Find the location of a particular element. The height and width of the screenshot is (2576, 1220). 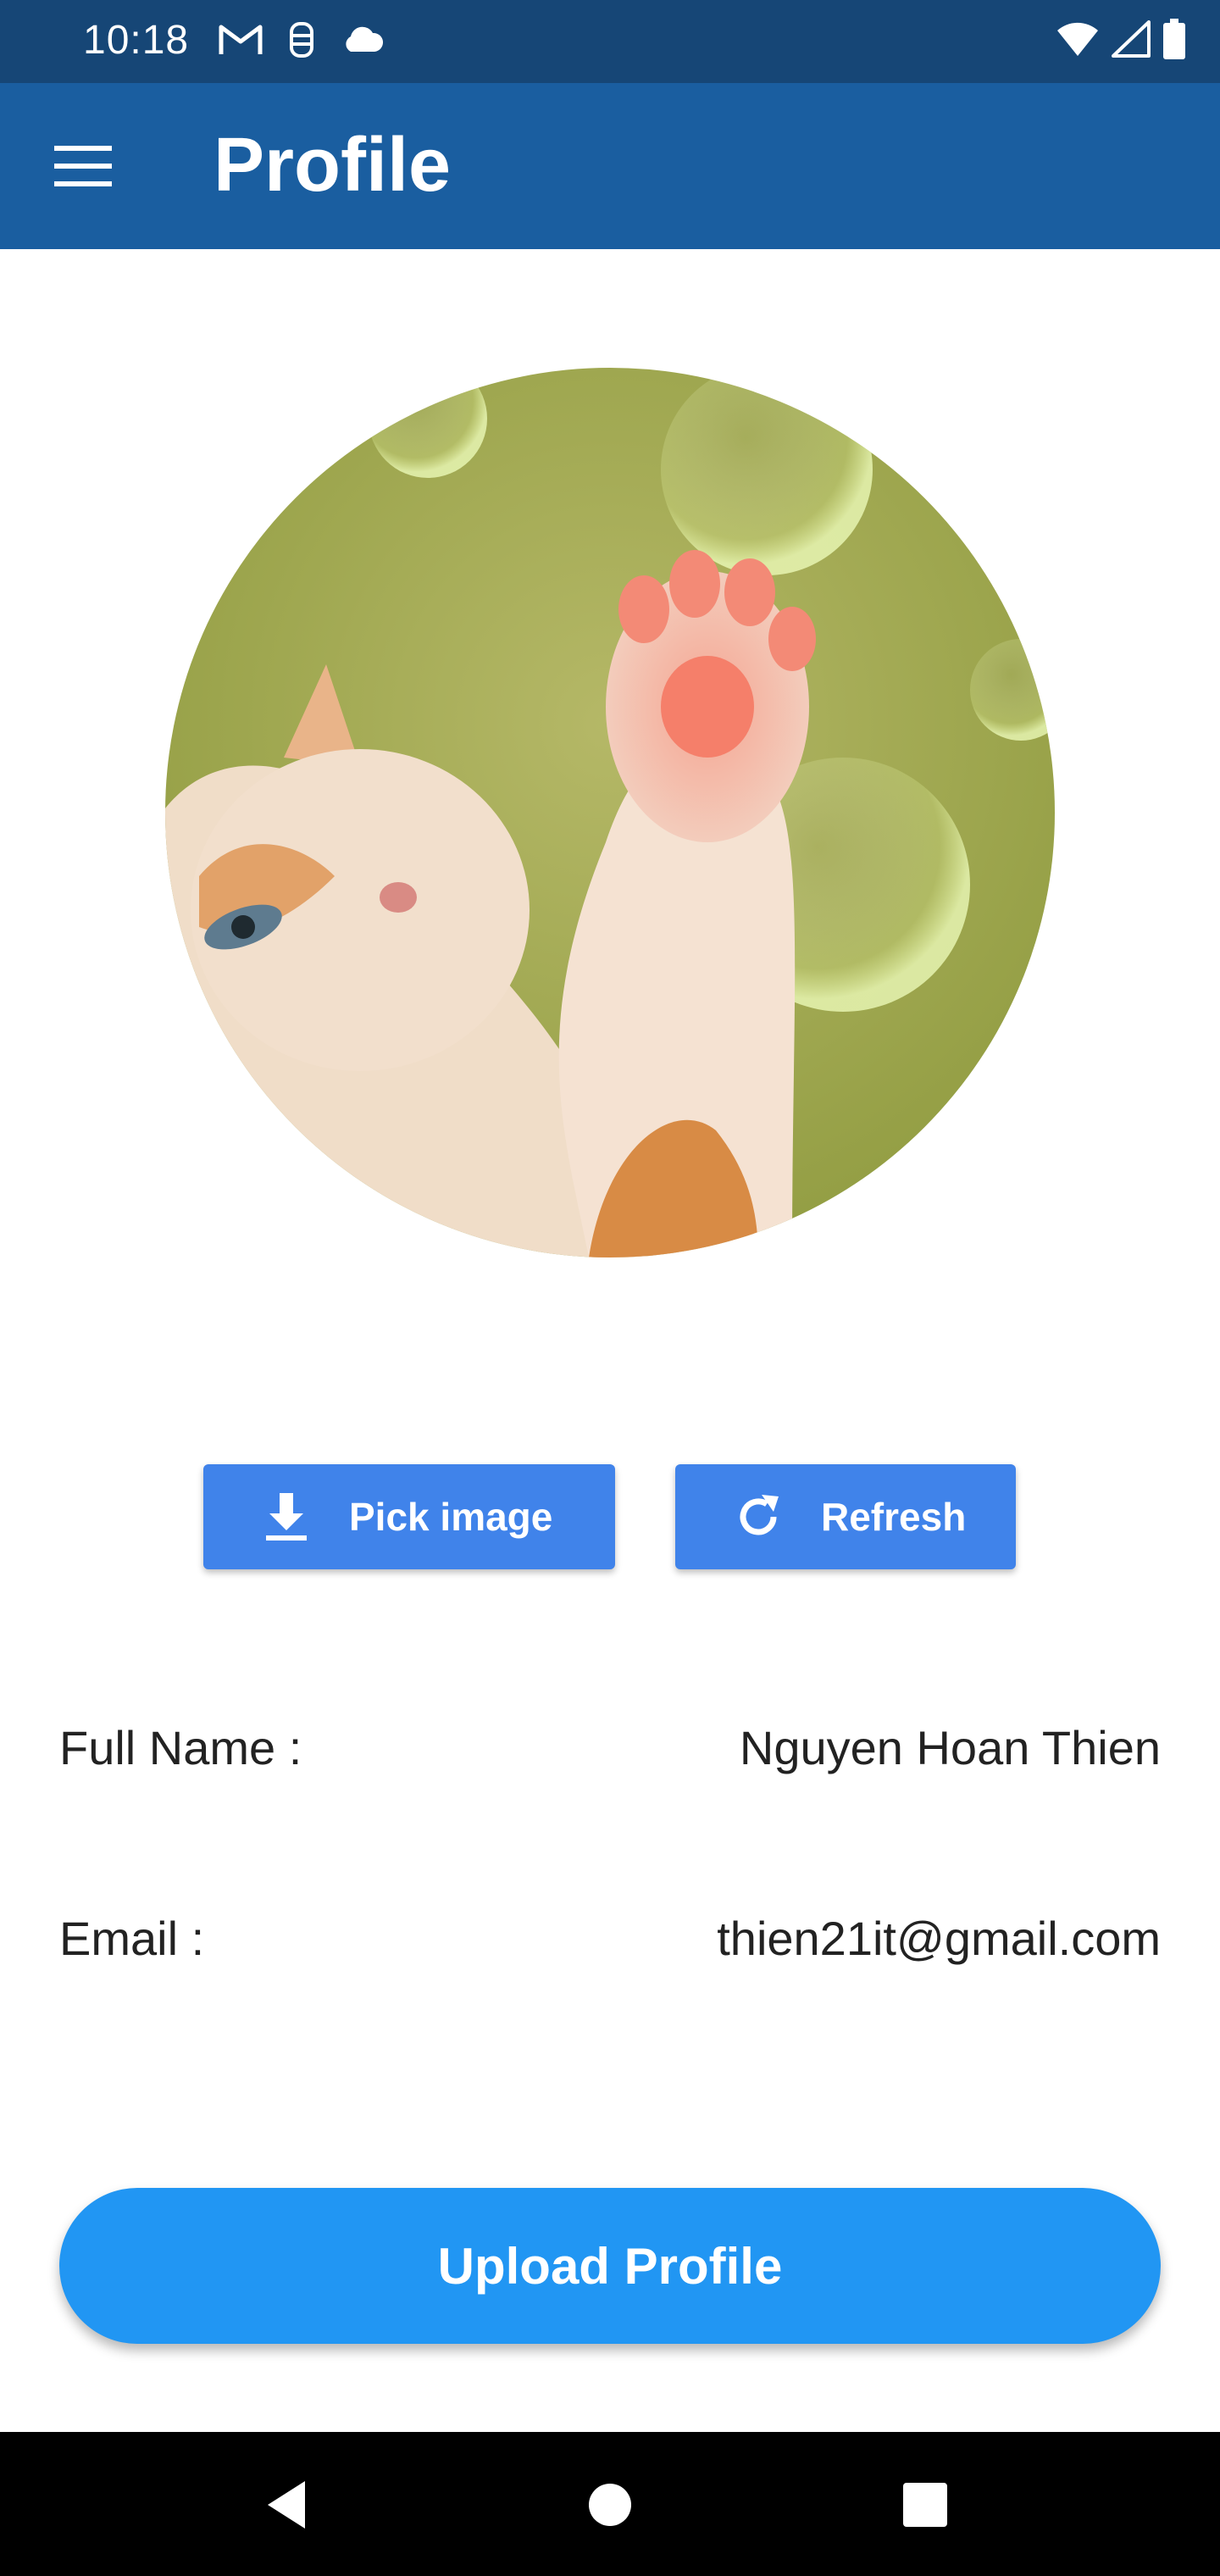

recent-apps-icon is located at coordinates (925, 2504).